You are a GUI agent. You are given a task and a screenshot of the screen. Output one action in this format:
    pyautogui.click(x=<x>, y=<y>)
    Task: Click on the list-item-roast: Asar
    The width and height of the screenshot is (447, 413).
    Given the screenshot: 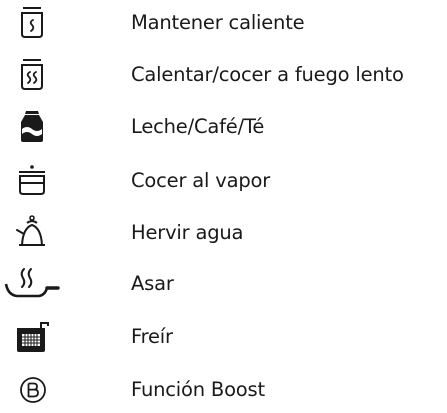 What is the action you would take?
    pyautogui.click(x=223, y=284)
    